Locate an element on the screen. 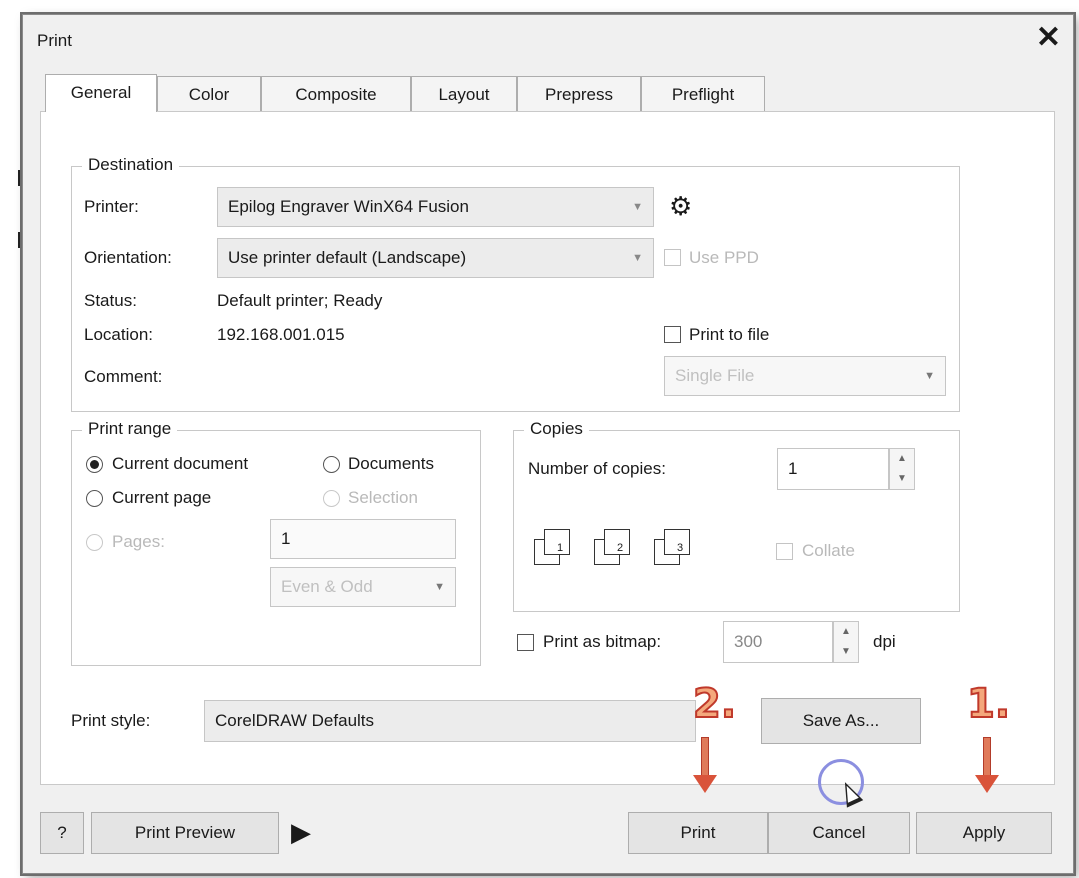 The image size is (1079, 878). pages-label: Pages: is located at coordinates (138, 541).